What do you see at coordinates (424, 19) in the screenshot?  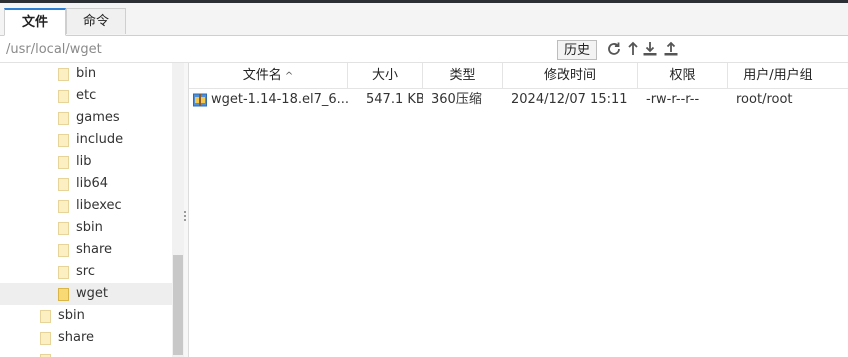 I see `tab-bar: 文件 命令` at bounding box center [424, 19].